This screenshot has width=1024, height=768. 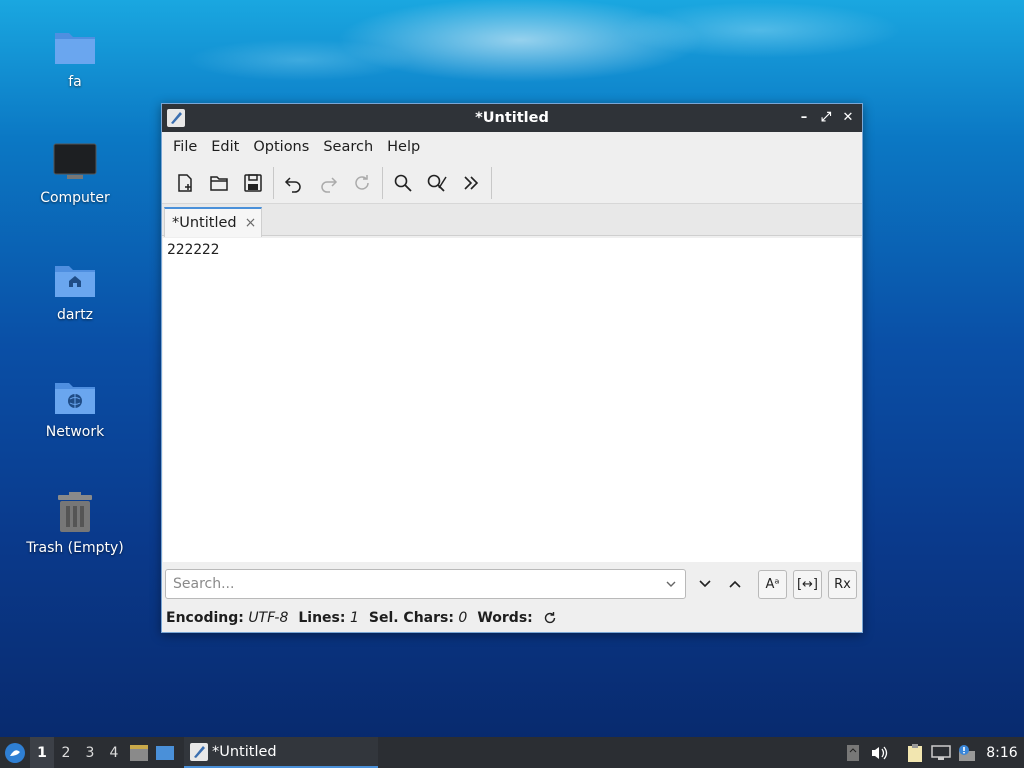 What do you see at coordinates (848, 117) in the screenshot?
I see `close-button: ✕` at bounding box center [848, 117].